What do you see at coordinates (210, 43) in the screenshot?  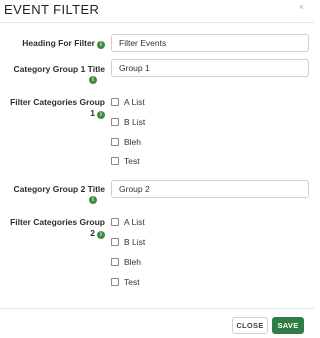 I see `heading-for-filter-input` at bounding box center [210, 43].